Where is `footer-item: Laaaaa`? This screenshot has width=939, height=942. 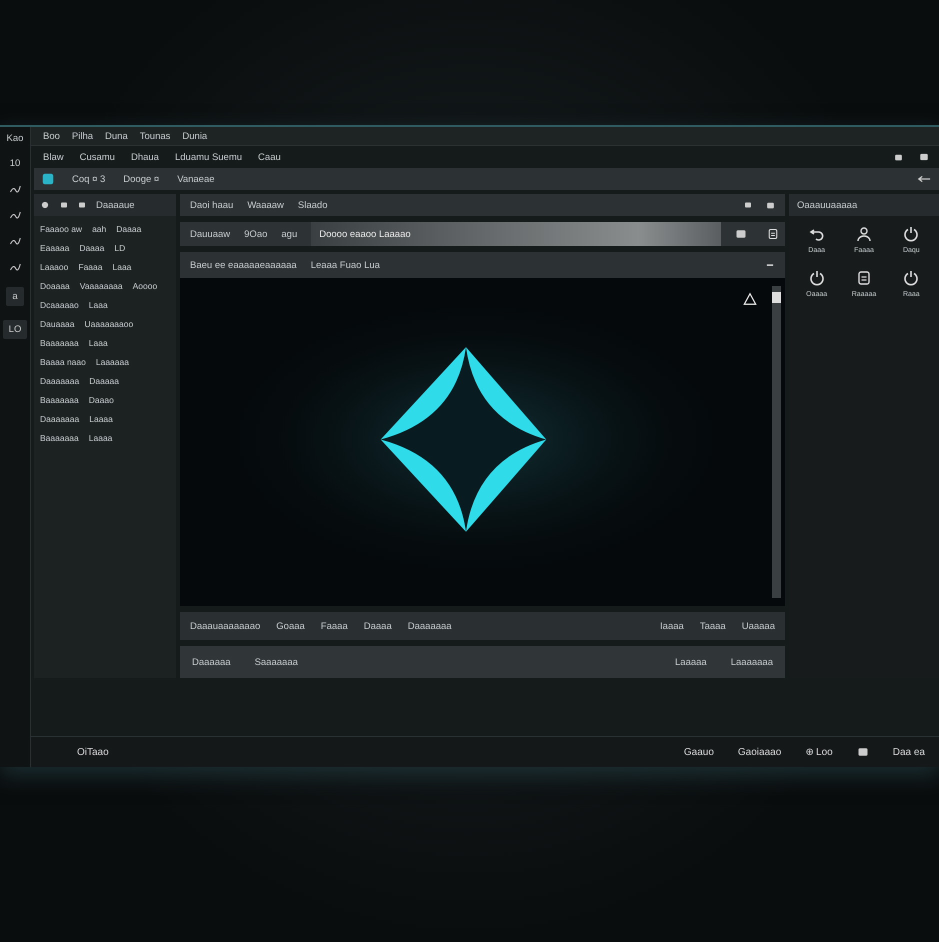
footer-item: Laaaaa is located at coordinates (691, 662).